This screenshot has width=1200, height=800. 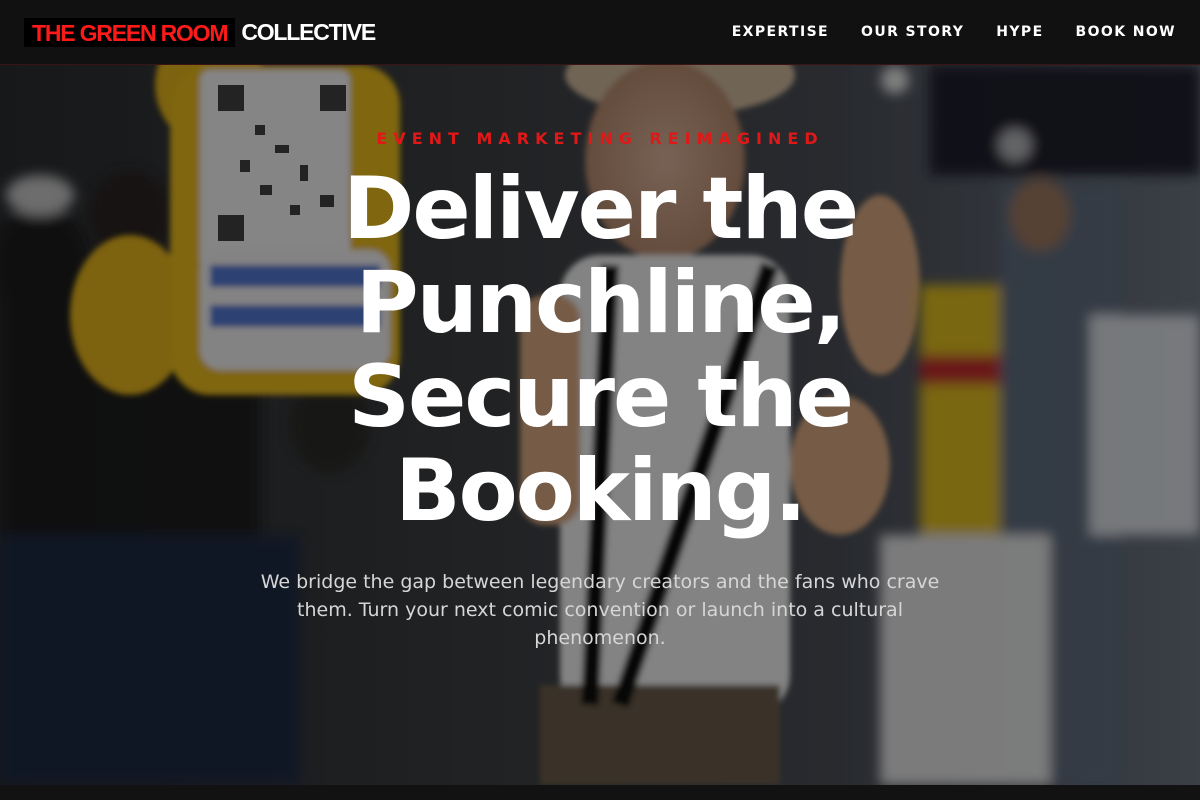 What do you see at coordinates (600, 792) in the screenshot?
I see `next-section-edge` at bounding box center [600, 792].